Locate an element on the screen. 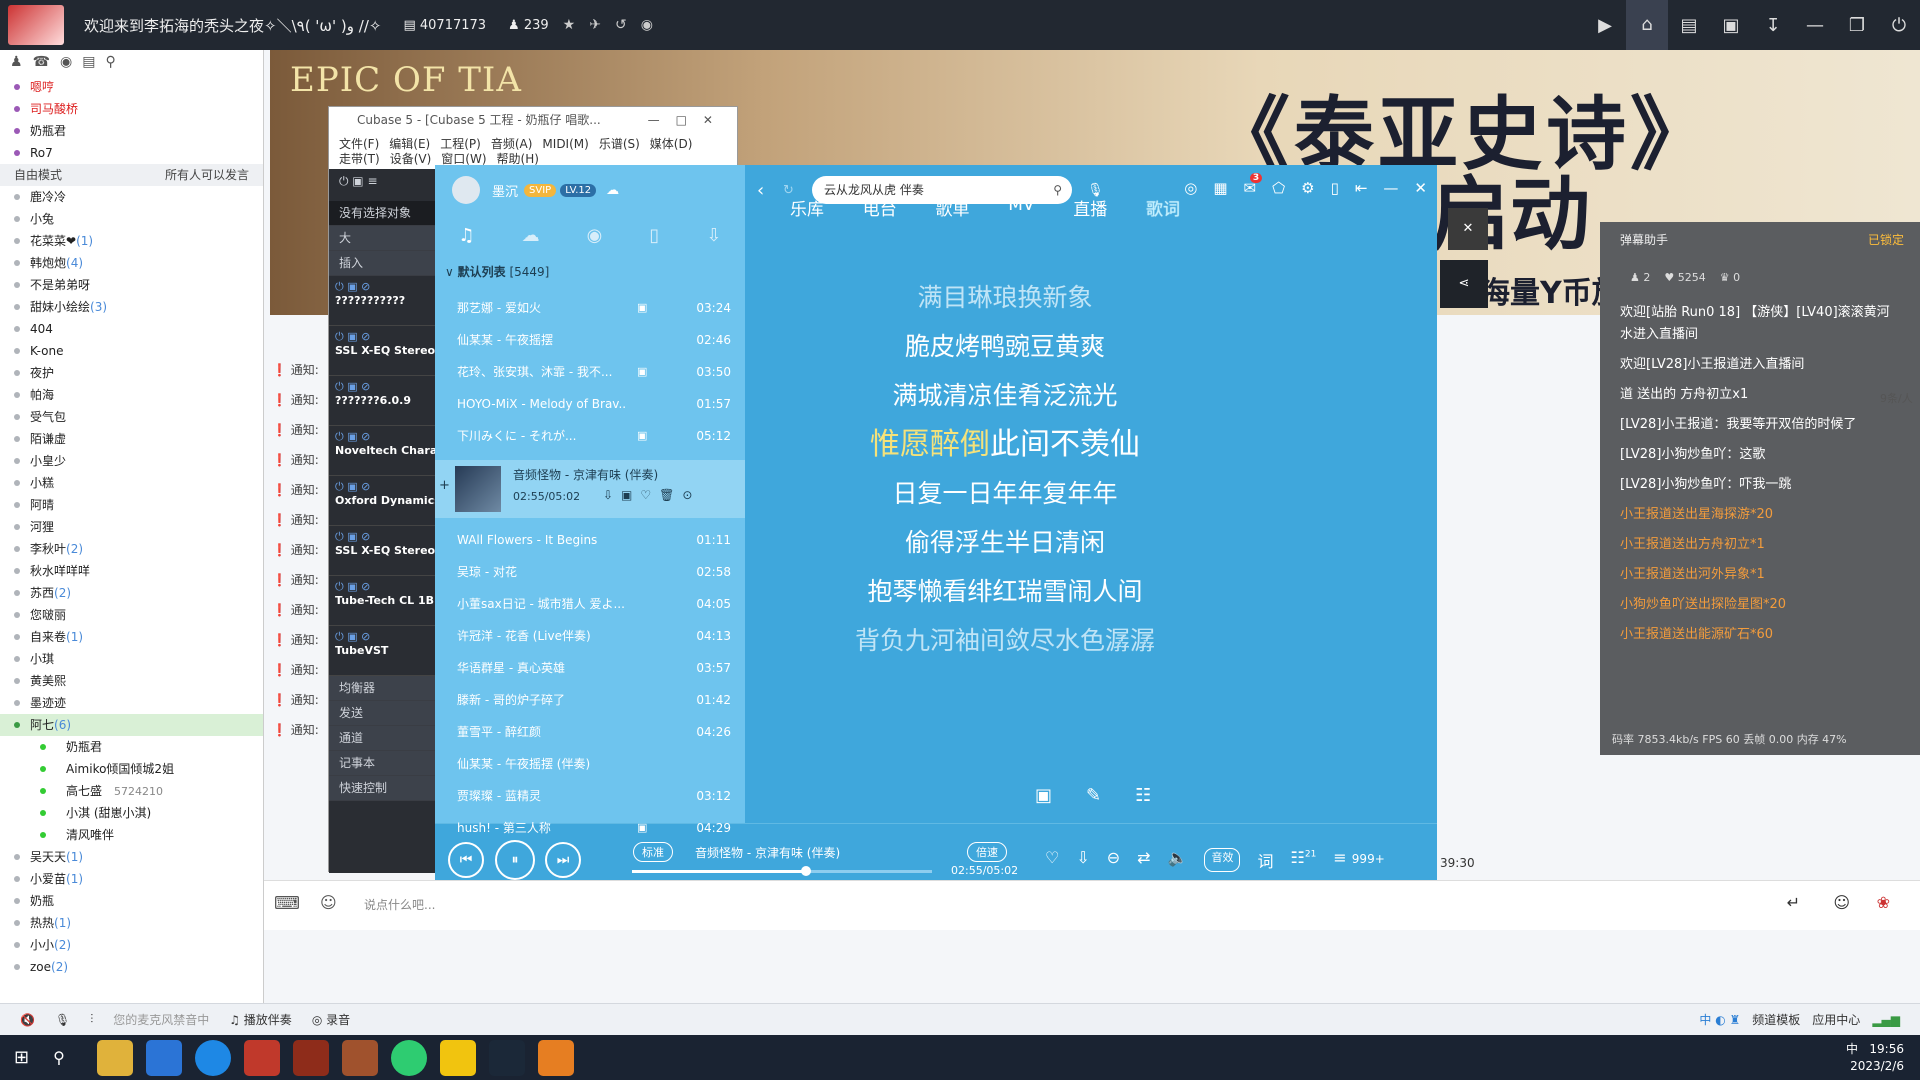  song-row: 花玲、张安琪、沐霏 - 我不... ▣ 03:50 is located at coordinates (590, 372).